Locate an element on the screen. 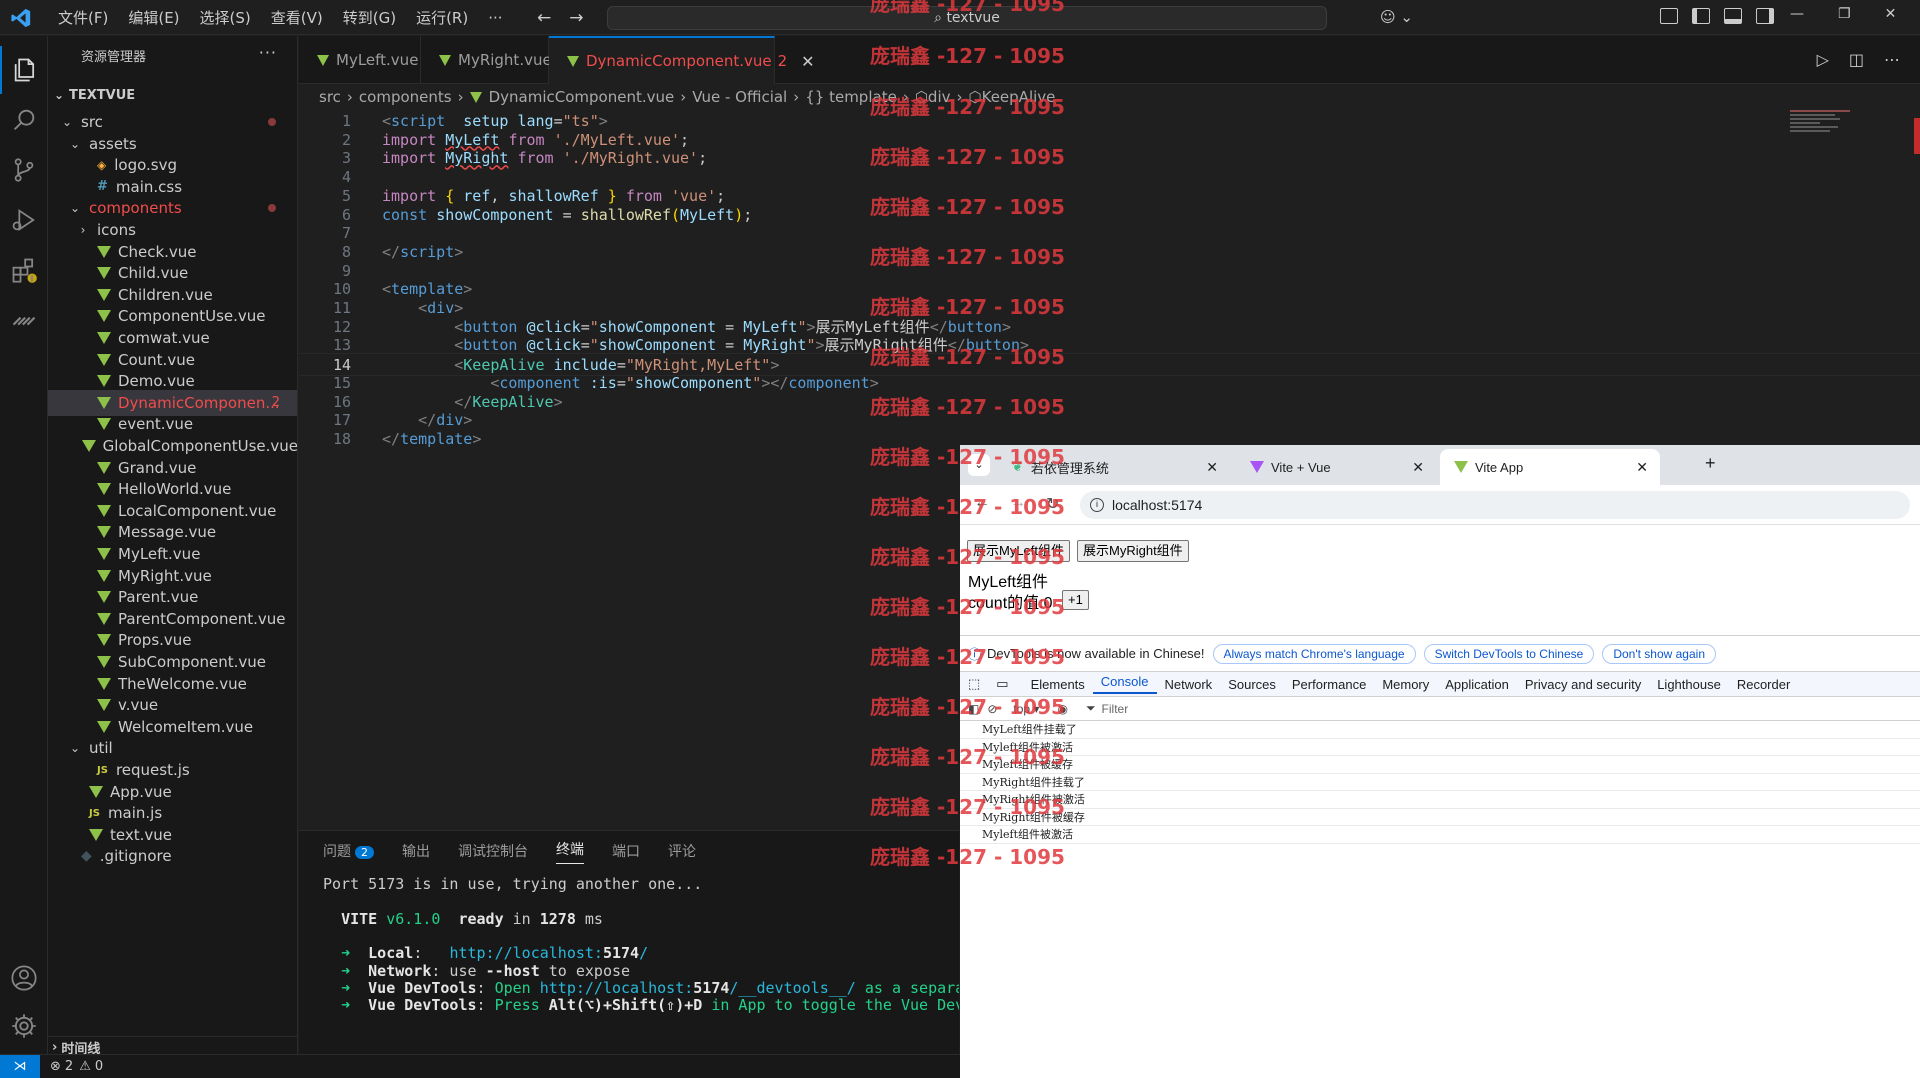  command-center-search: ⌕ textvue is located at coordinates (967, 18).